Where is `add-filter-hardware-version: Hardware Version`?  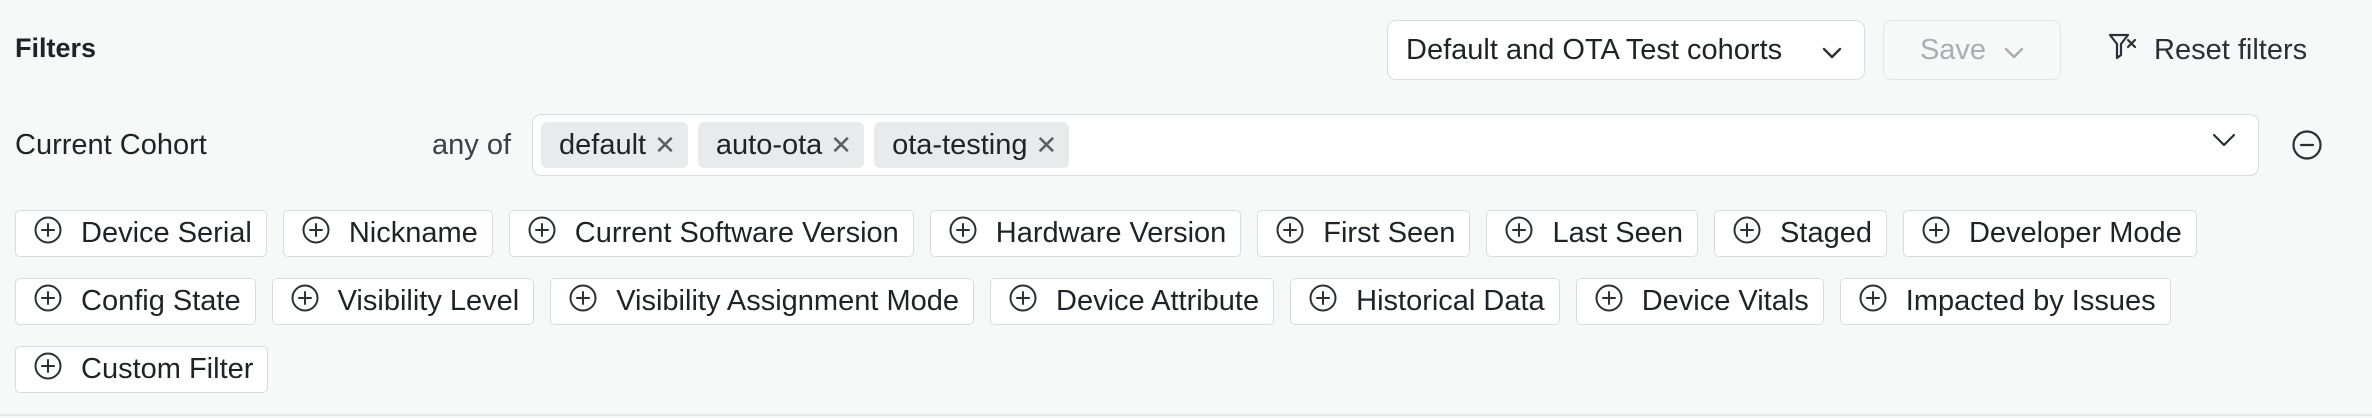
add-filter-hardware-version: Hardware Version is located at coordinates (1085, 233).